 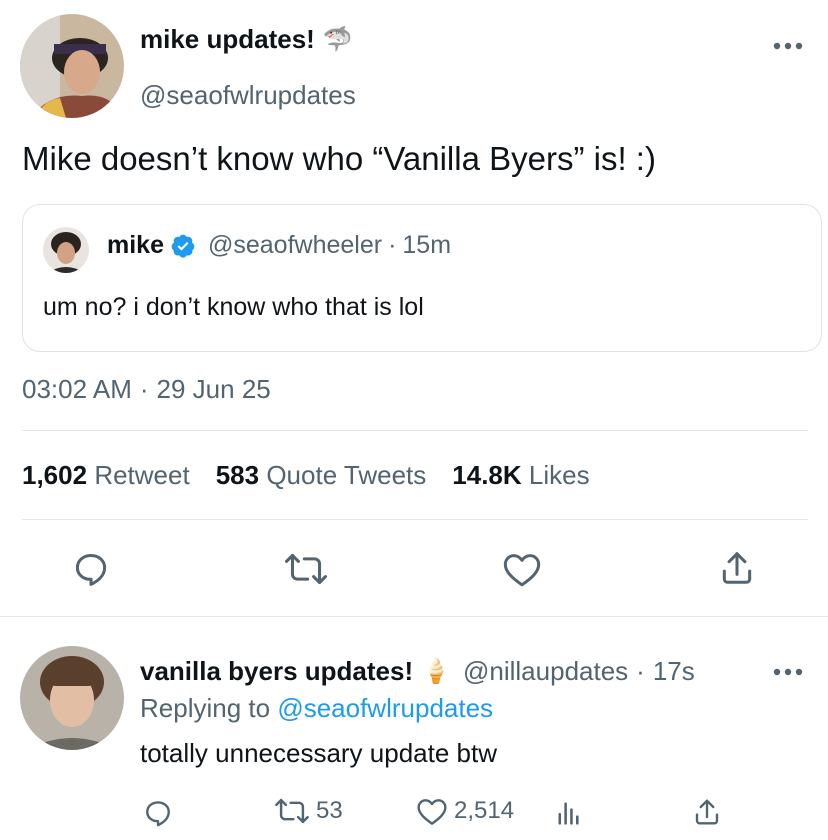 I want to click on reply-like-icon, so click(x=432, y=811).